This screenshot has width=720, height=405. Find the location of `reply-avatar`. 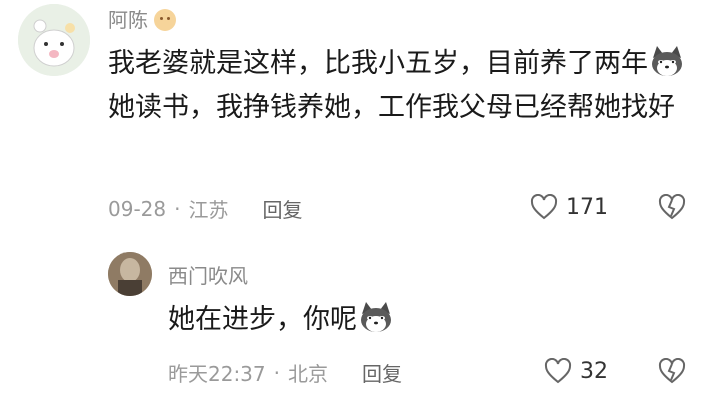

reply-avatar is located at coordinates (130, 274).